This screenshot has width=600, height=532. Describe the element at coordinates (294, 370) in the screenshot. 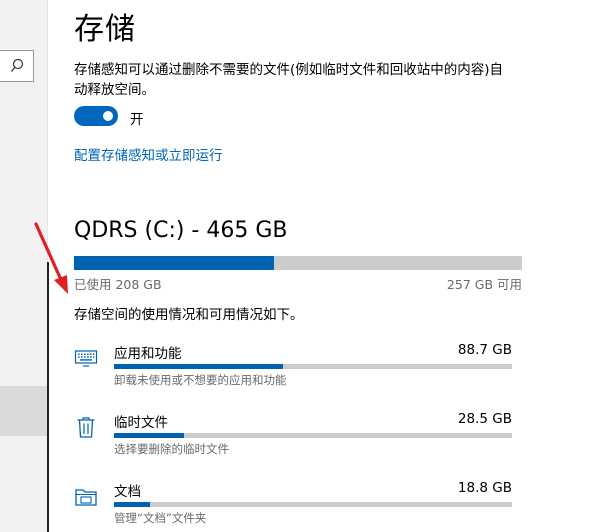

I see `category-apps-features: 应用和功能 88.7 GB 卸载未使用或不想要的应用和功能` at that location.